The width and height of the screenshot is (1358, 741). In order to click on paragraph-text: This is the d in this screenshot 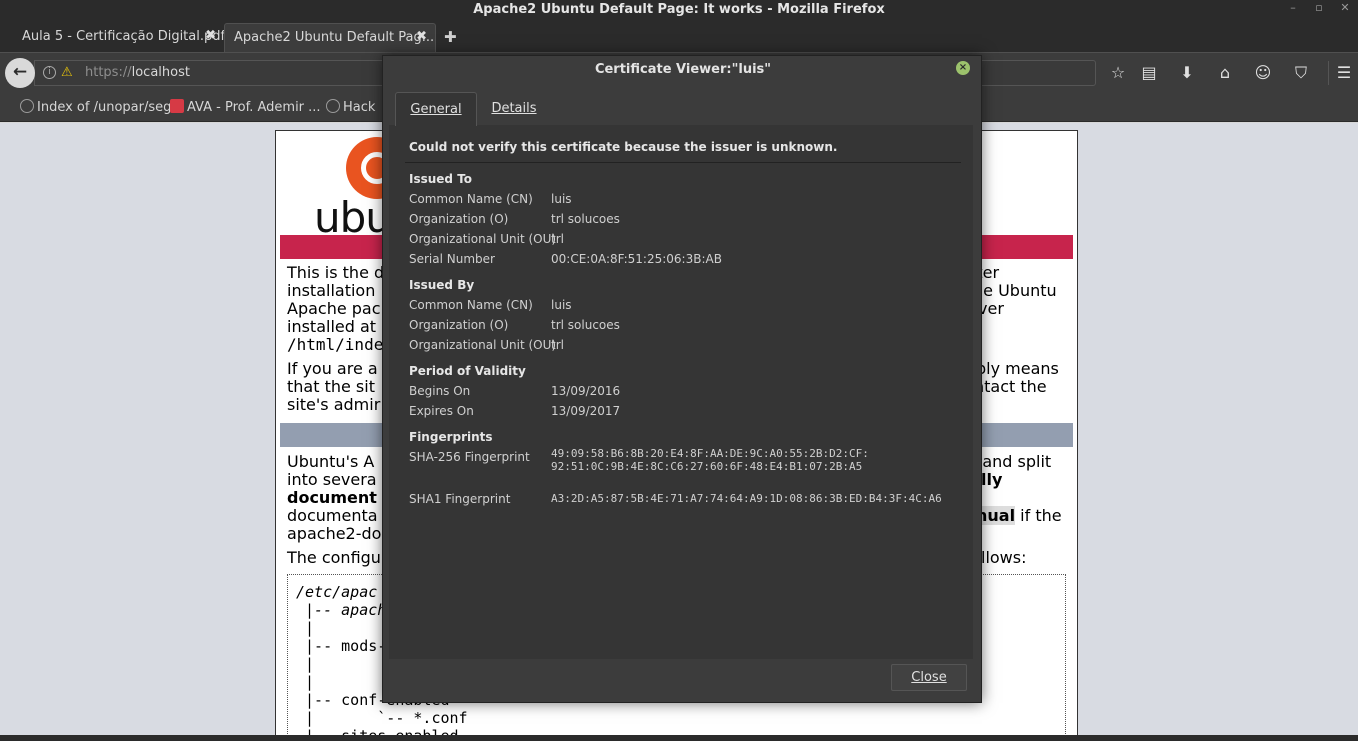, I will do `click(336, 272)`.